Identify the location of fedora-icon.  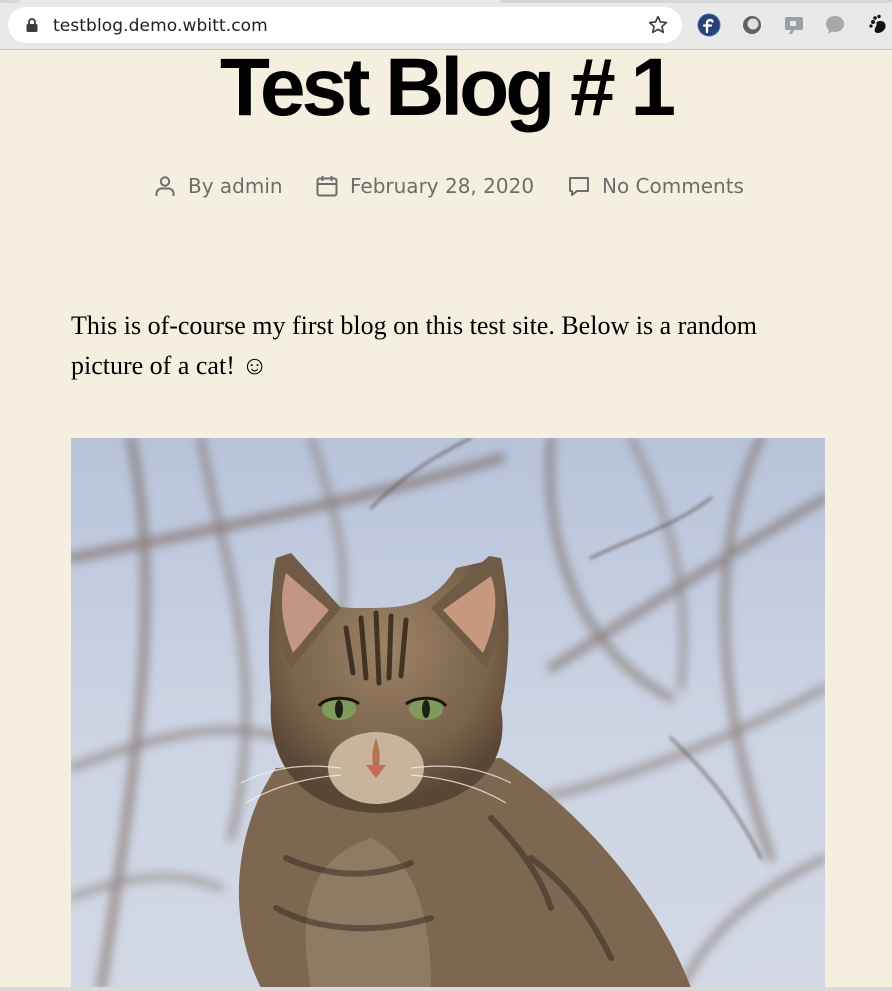
(709, 25).